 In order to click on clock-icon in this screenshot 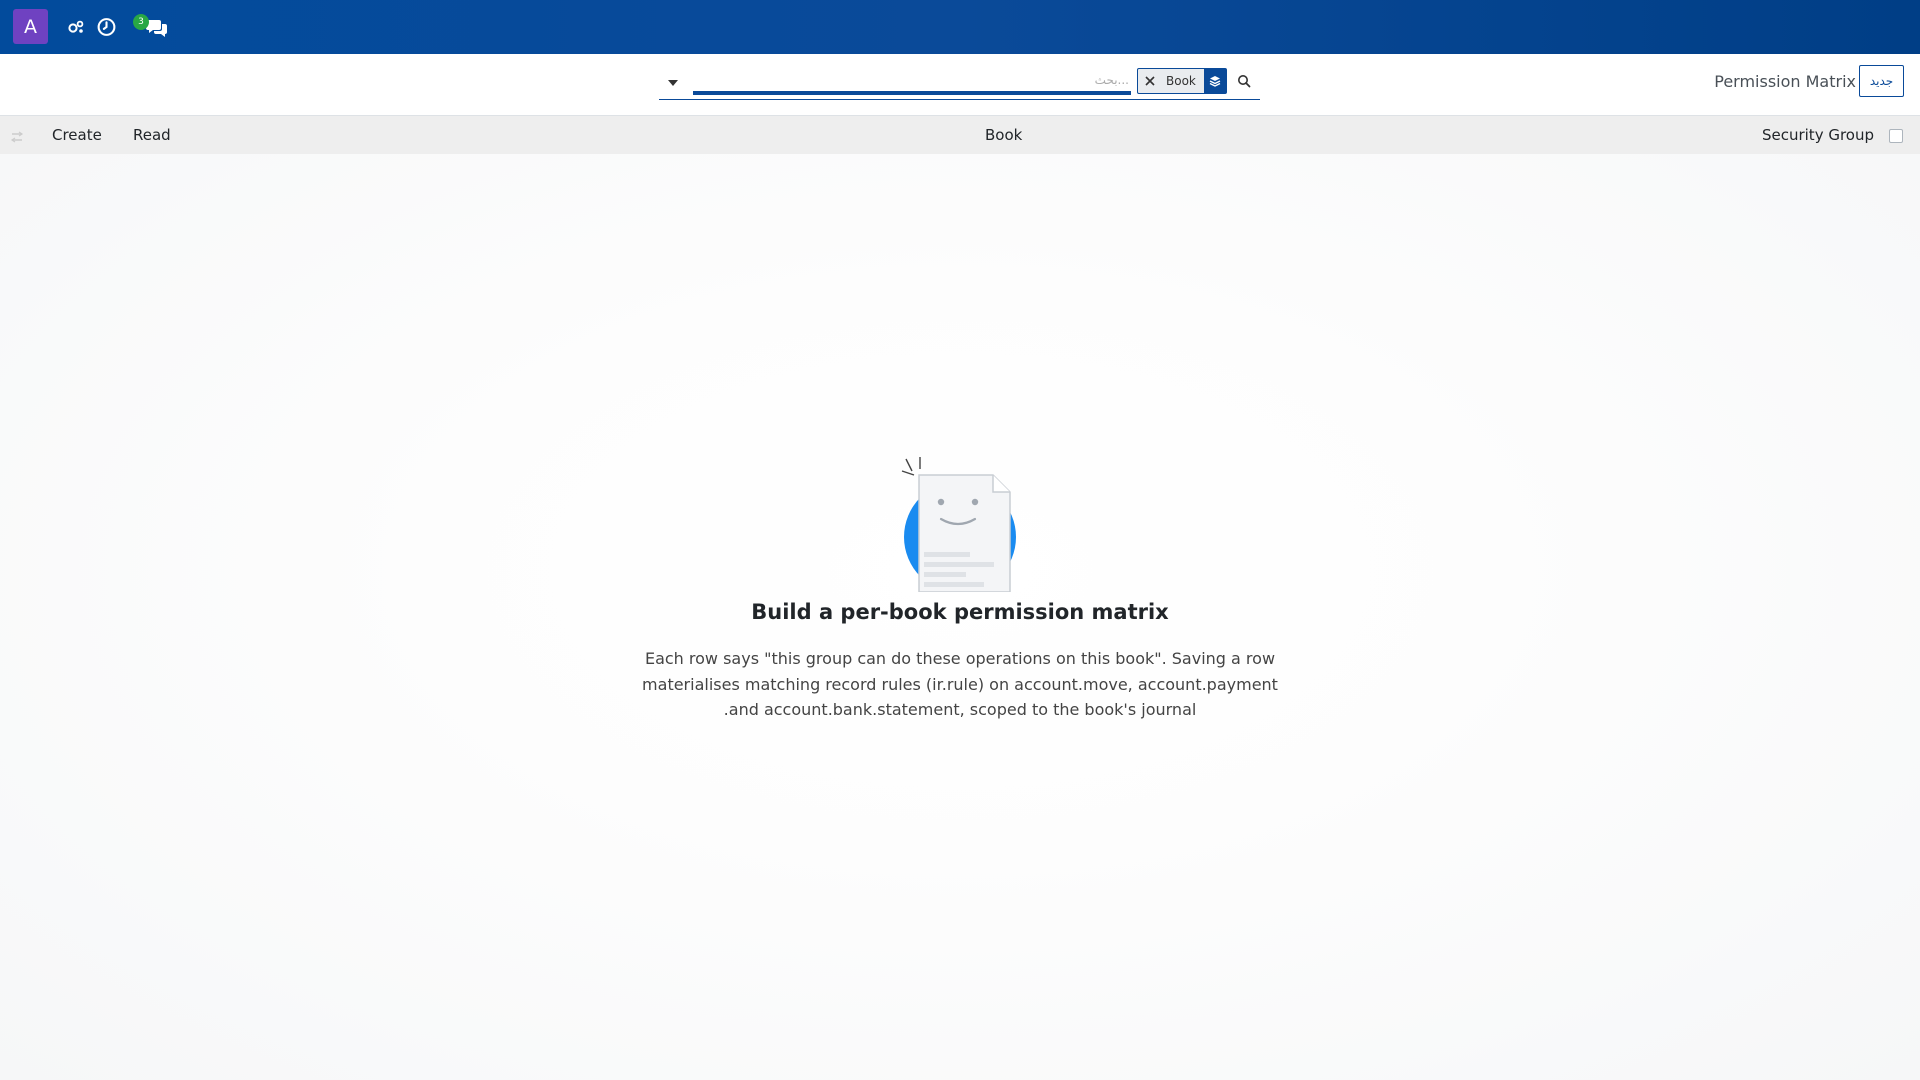, I will do `click(106, 27)`.